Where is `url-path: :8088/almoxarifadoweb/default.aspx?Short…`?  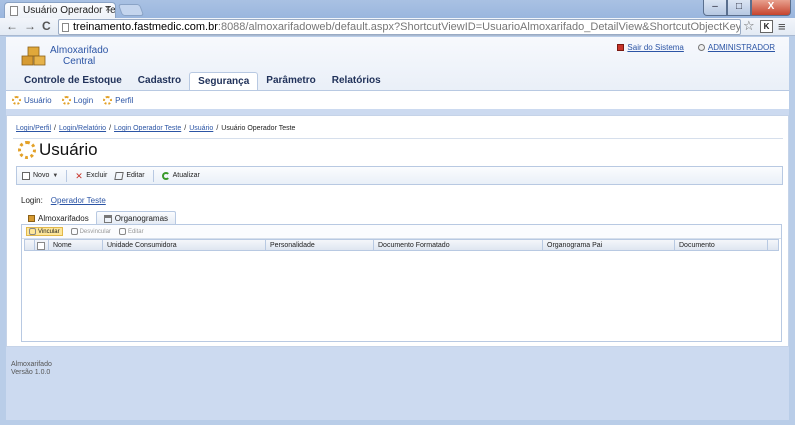 url-path: :8088/almoxarifadoweb/default.aspx?Short… is located at coordinates (479, 27).